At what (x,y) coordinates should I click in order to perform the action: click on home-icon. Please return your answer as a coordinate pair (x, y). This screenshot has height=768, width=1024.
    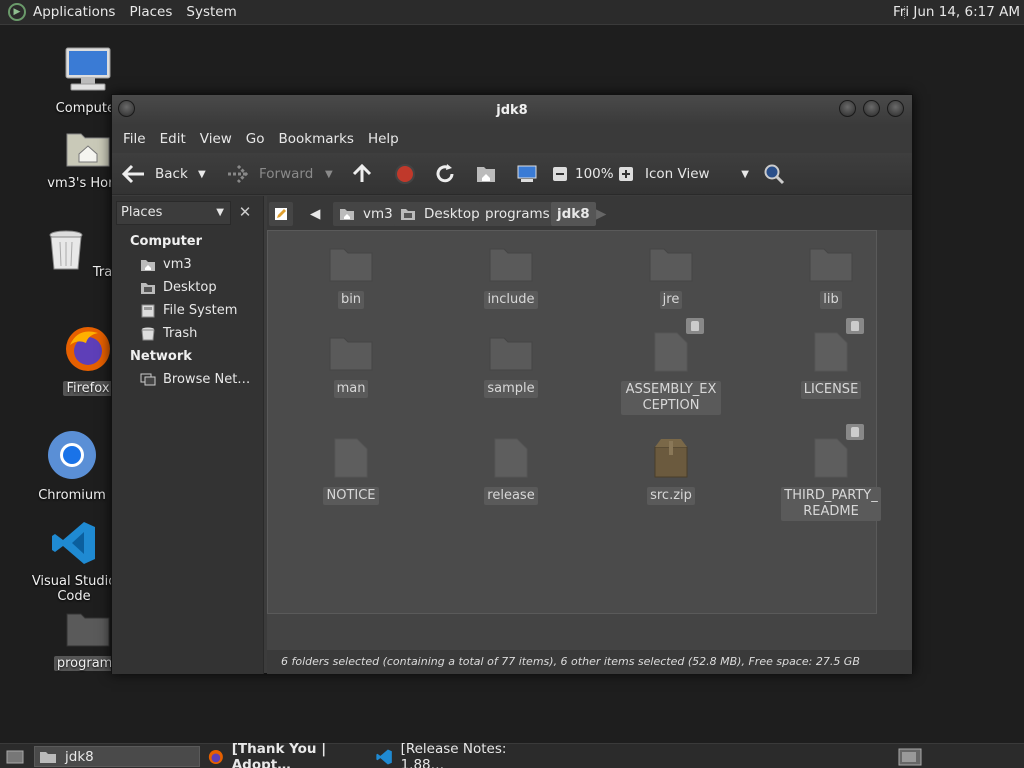
    Looking at the image, I should click on (486, 174).